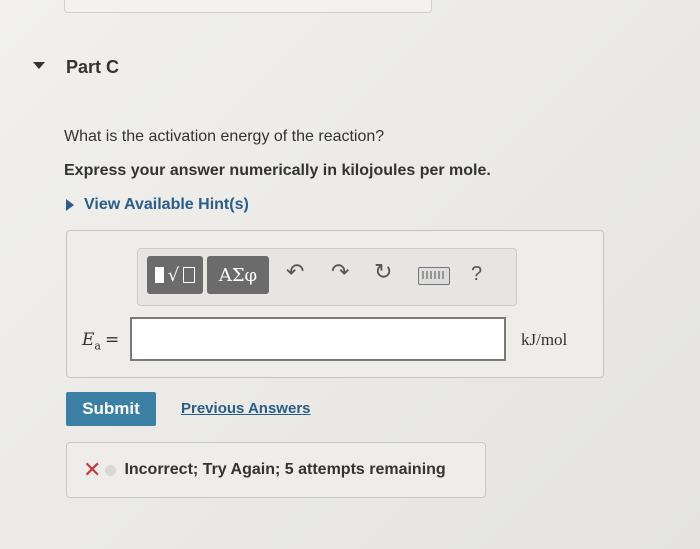 The image size is (700, 549). I want to click on greek-symbols-icon: ΑΣφ, so click(238, 275).